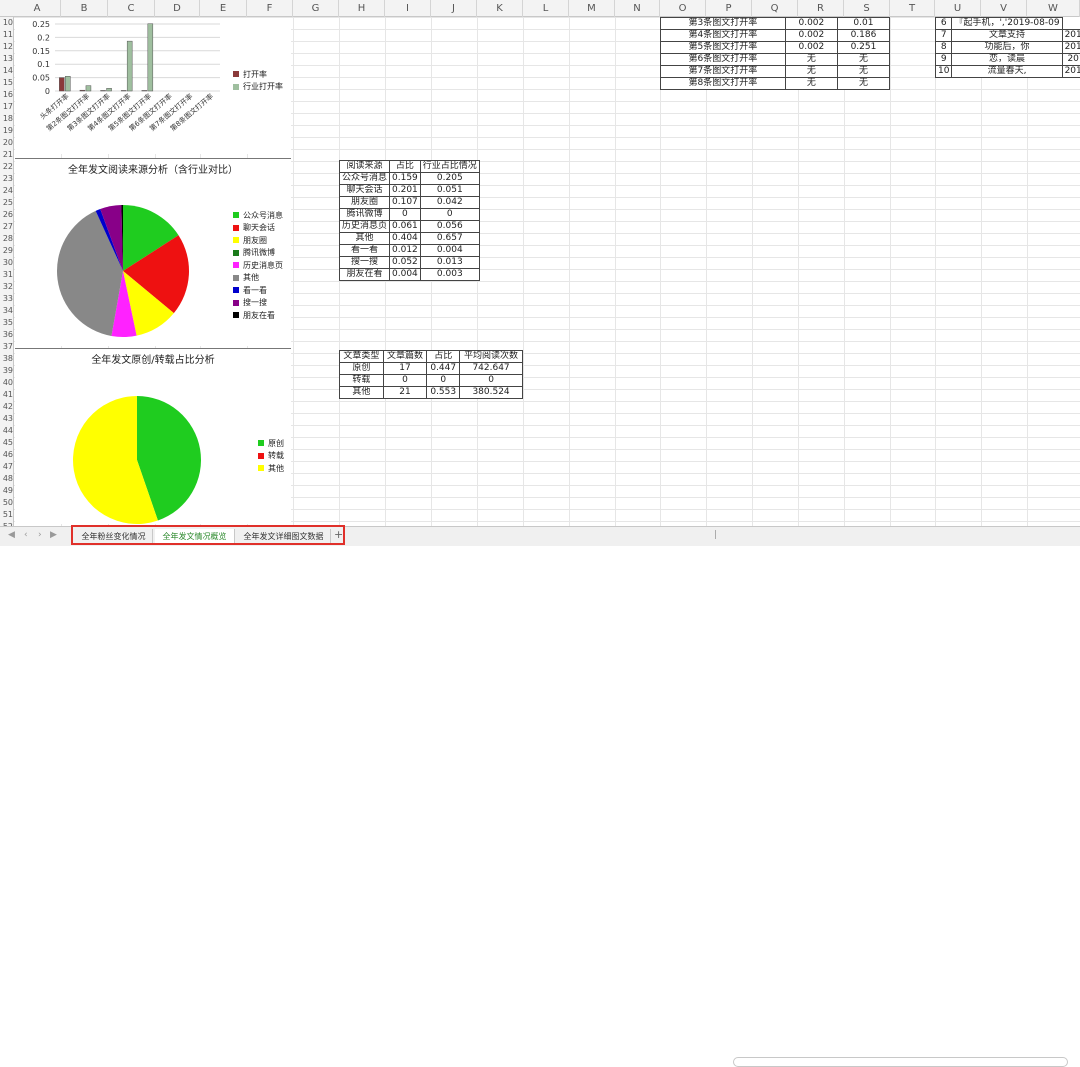  Describe the element at coordinates (7, 467) in the screenshot. I see `row-header-47: 47` at that location.